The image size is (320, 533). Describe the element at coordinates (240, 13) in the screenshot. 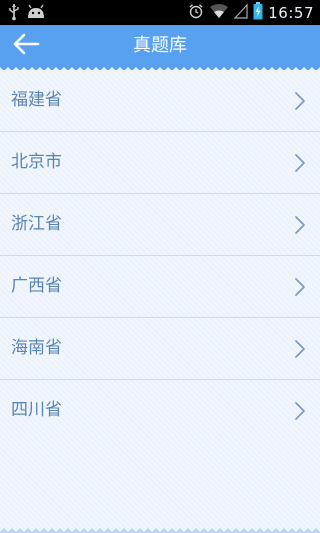

I see `signal-icon` at that location.